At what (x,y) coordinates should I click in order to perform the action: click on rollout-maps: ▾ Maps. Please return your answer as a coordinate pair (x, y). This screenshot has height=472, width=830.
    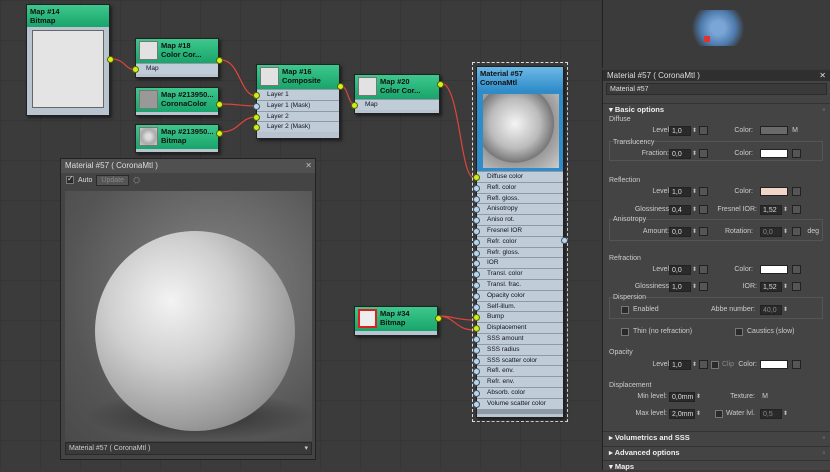
    Looking at the image, I should click on (716, 465).